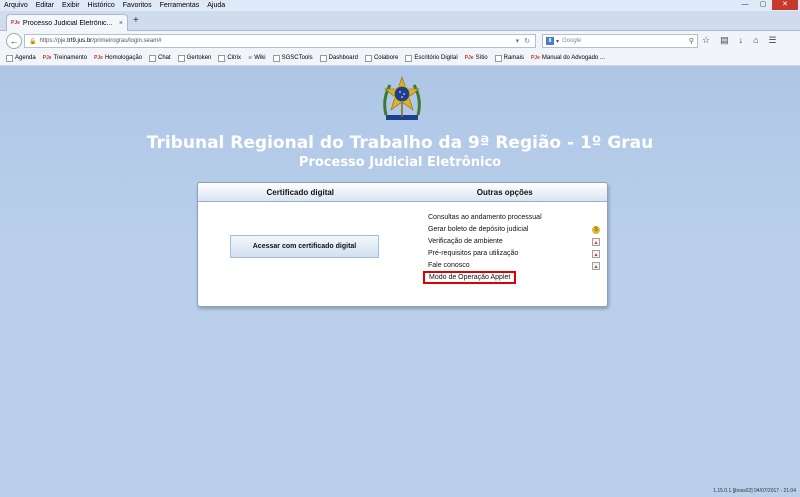 The height and width of the screenshot is (497, 800). Describe the element at coordinates (304, 246) in the screenshot. I see `certificate-login-button: Acessar com certificado digital` at that location.